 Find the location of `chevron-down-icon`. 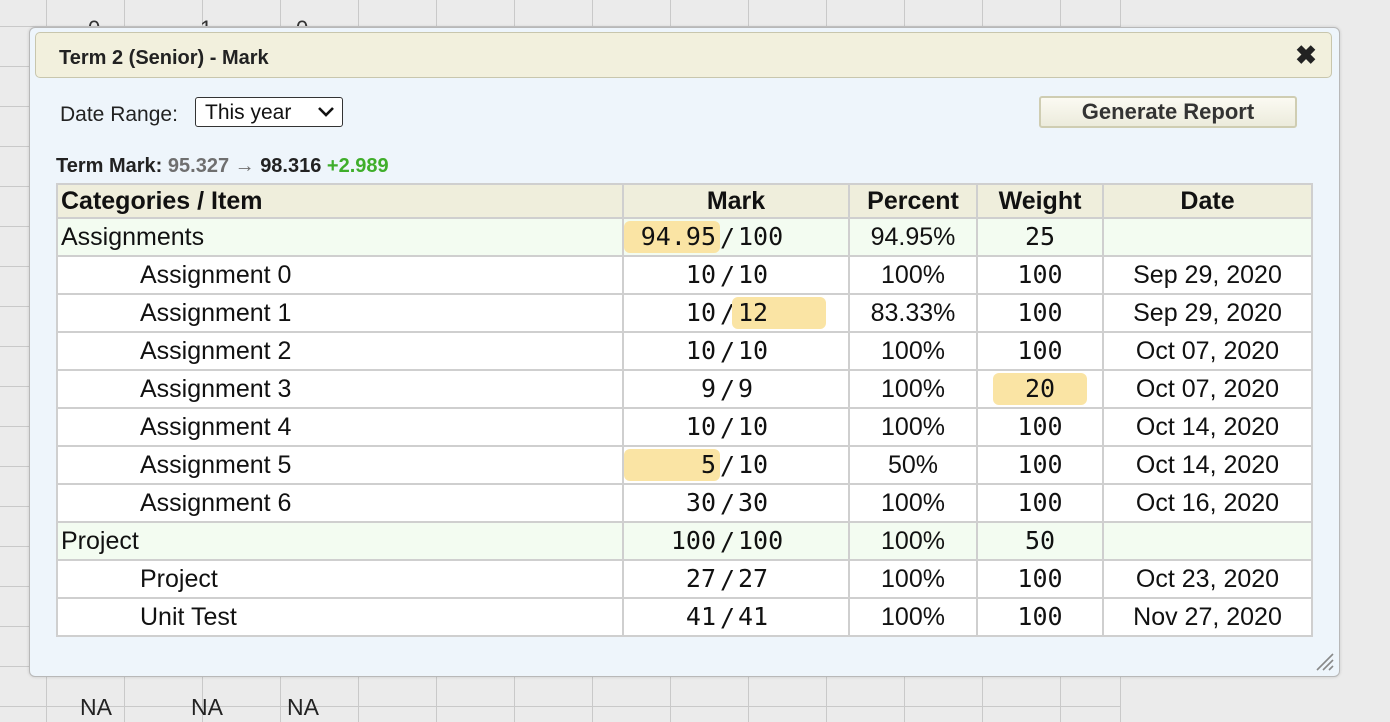

chevron-down-icon is located at coordinates (326, 112).